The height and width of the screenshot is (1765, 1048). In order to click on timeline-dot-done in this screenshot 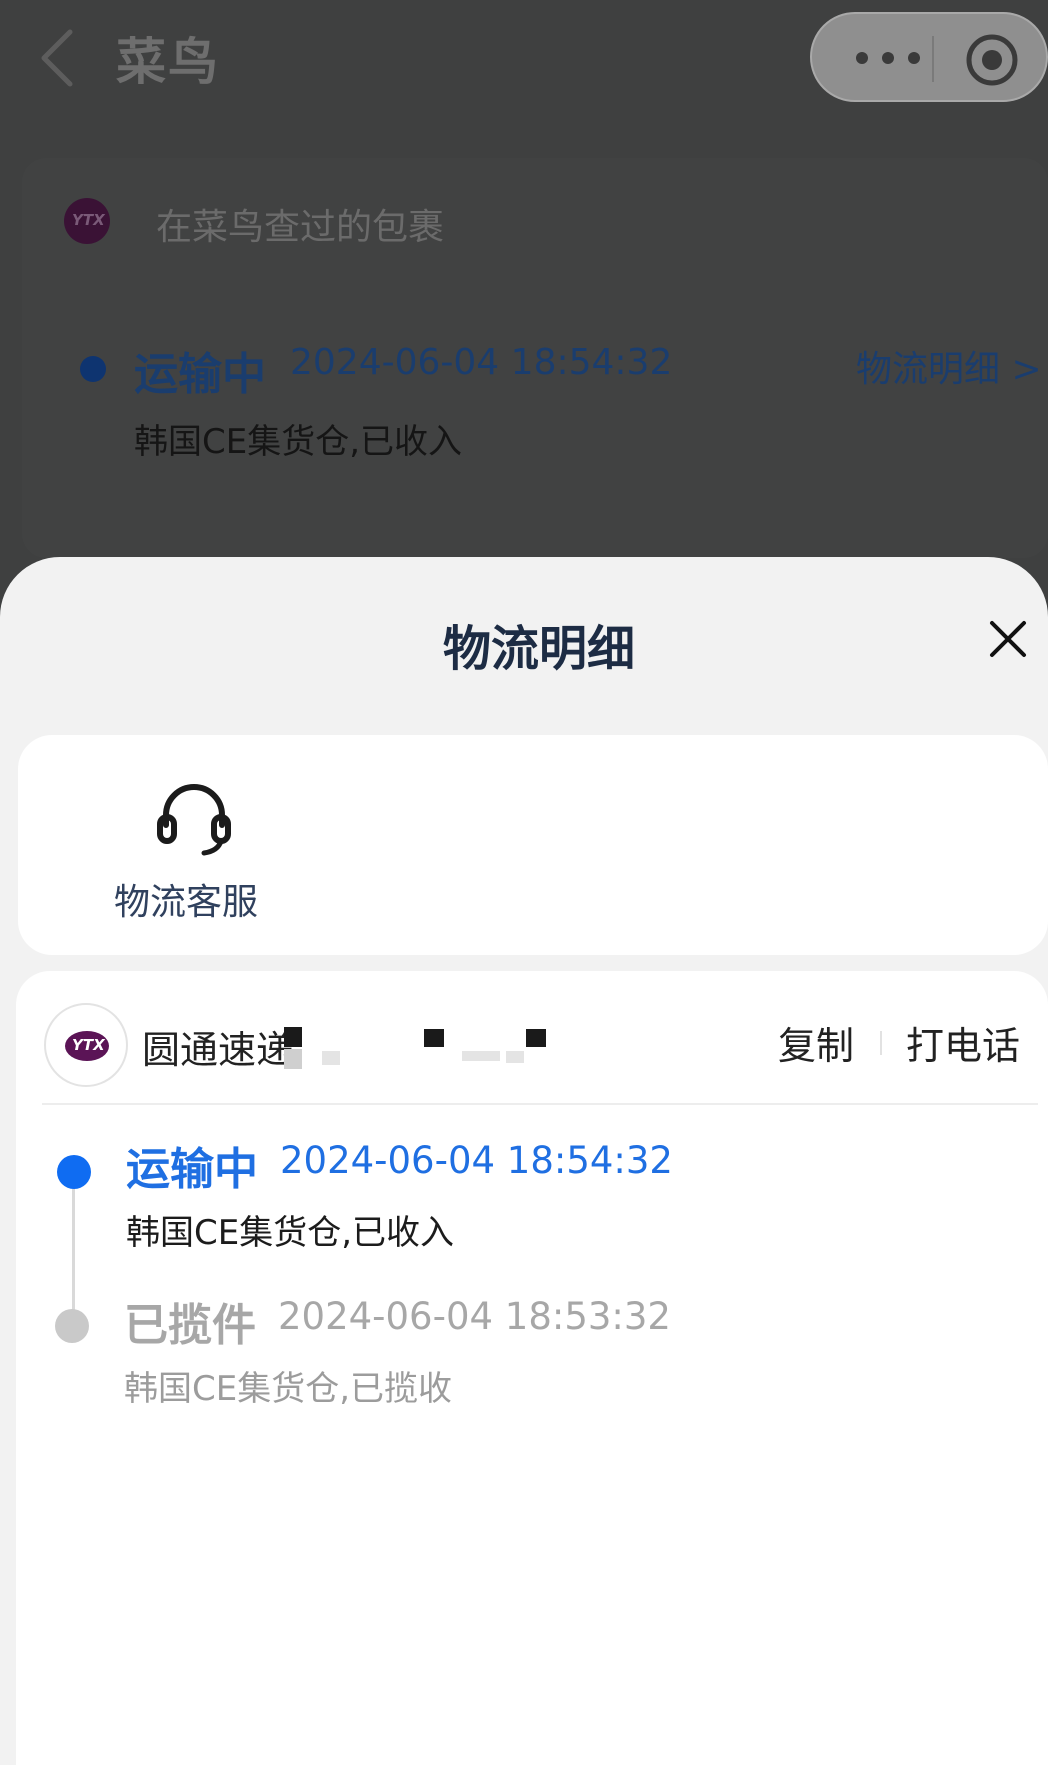, I will do `click(72, 1326)`.